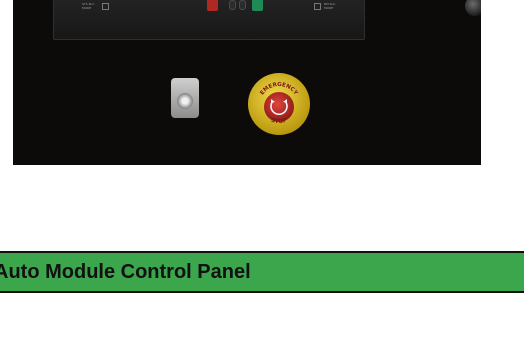 The height and width of the screenshot is (337, 524). I want to click on emergency-stop-button: EMERGENCY STOP, so click(279, 104).